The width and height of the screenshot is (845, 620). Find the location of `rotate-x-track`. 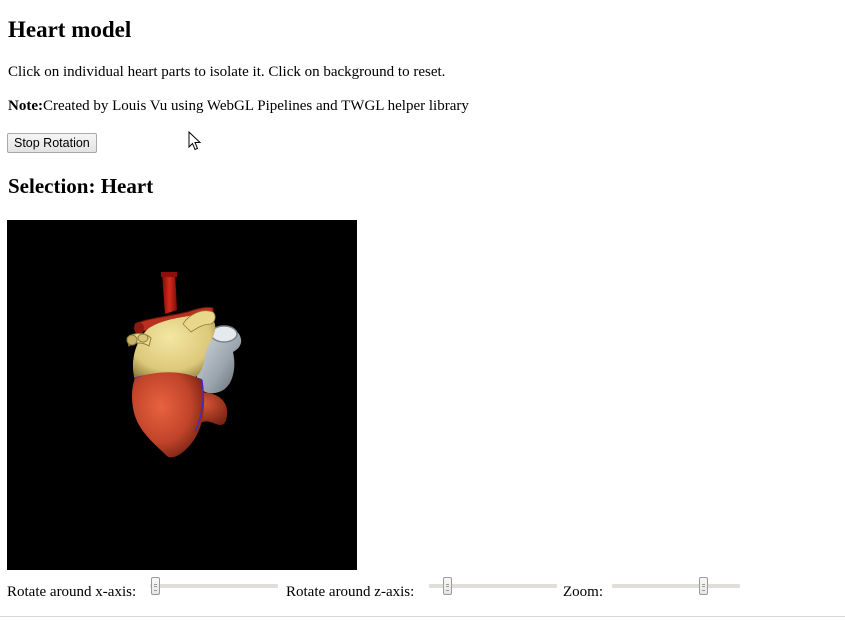

rotate-x-track is located at coordinates (214, 586).